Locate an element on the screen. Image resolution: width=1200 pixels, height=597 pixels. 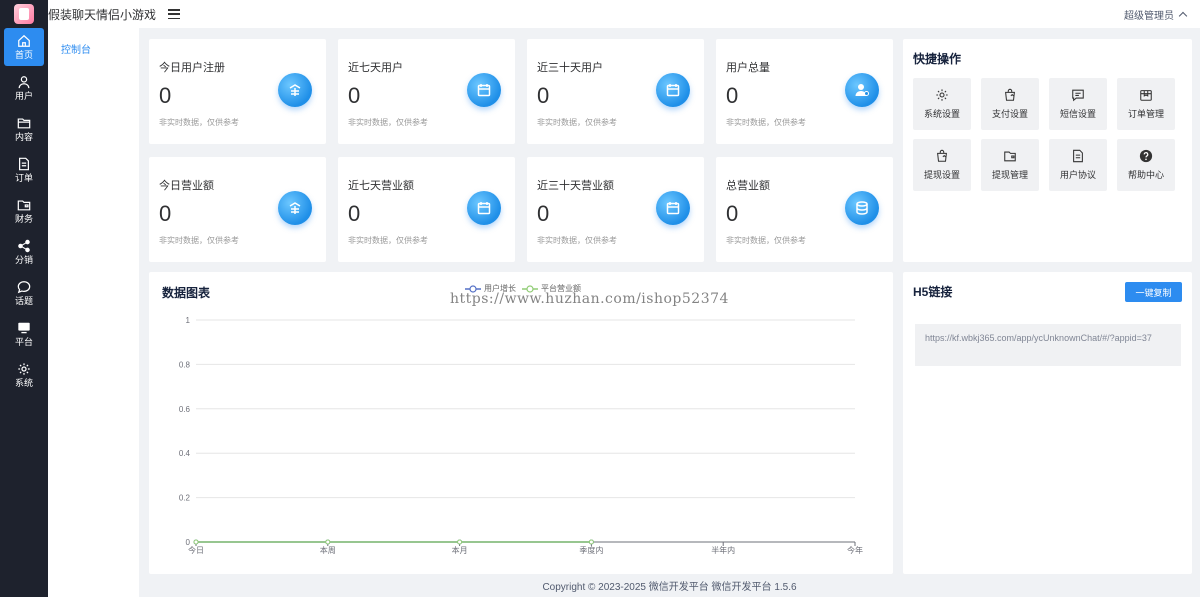
stat-title: 今日营业额 is located at coordinates (186, 186).